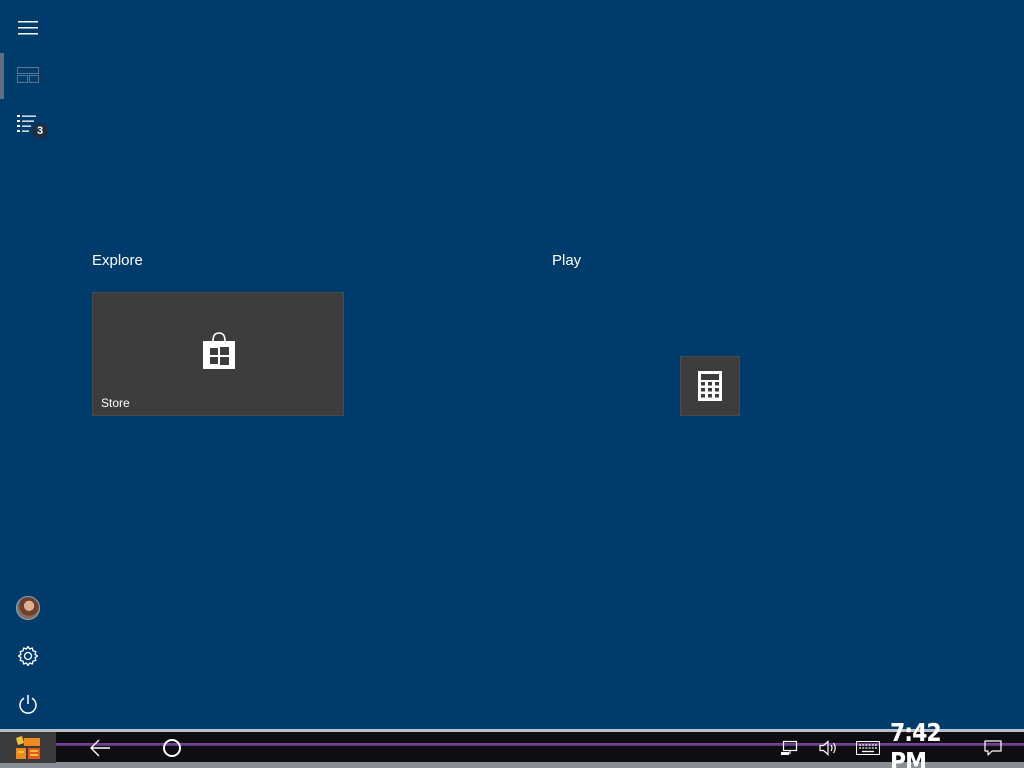 The height and width of the screenshot is (768, 1024). I want to click on hamburger-menu-icon, so click(28, 28).